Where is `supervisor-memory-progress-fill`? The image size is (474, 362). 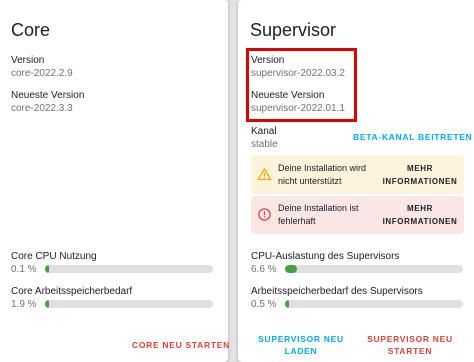 supervisor-memory-progress-fill is located at coordinates (287, 304).